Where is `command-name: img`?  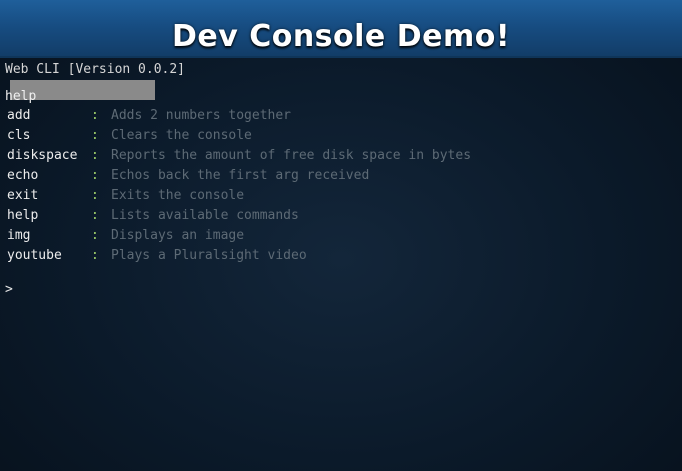 command-name: img is located at coordinates (19, 235).